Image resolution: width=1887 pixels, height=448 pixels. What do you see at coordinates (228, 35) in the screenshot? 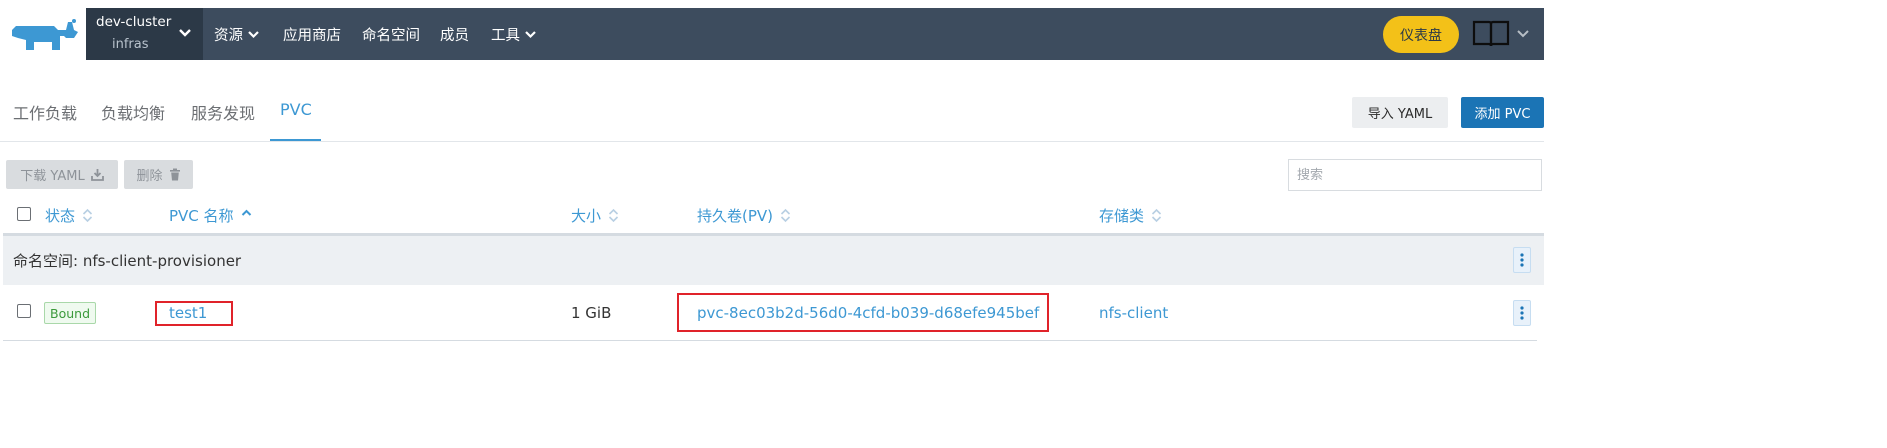
I see `nav-resources-label: 资源` at bounding box center [228, 35].